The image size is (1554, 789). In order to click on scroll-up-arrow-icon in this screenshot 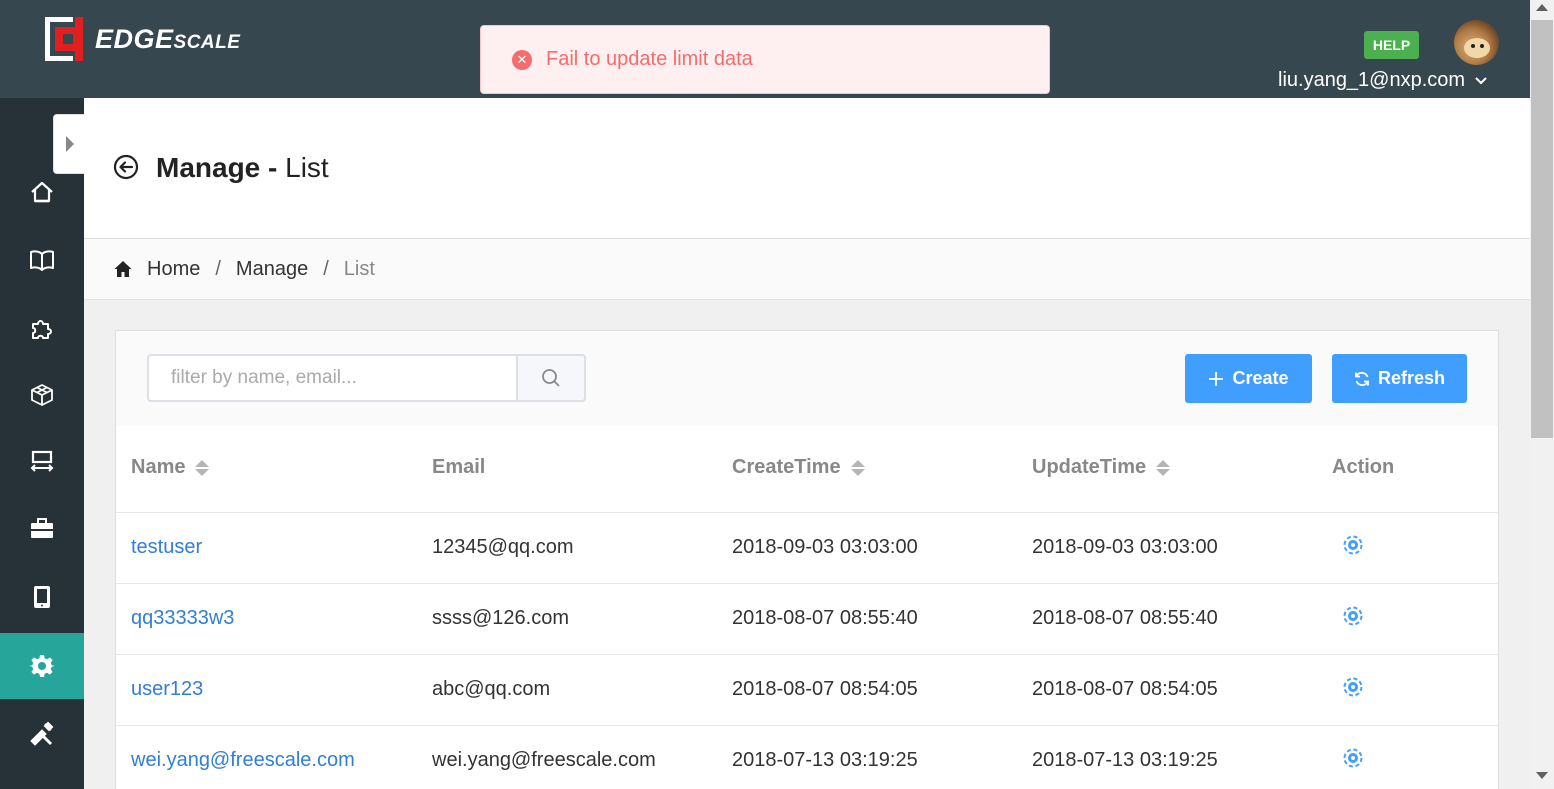, I will do `click(1542, 7)`.